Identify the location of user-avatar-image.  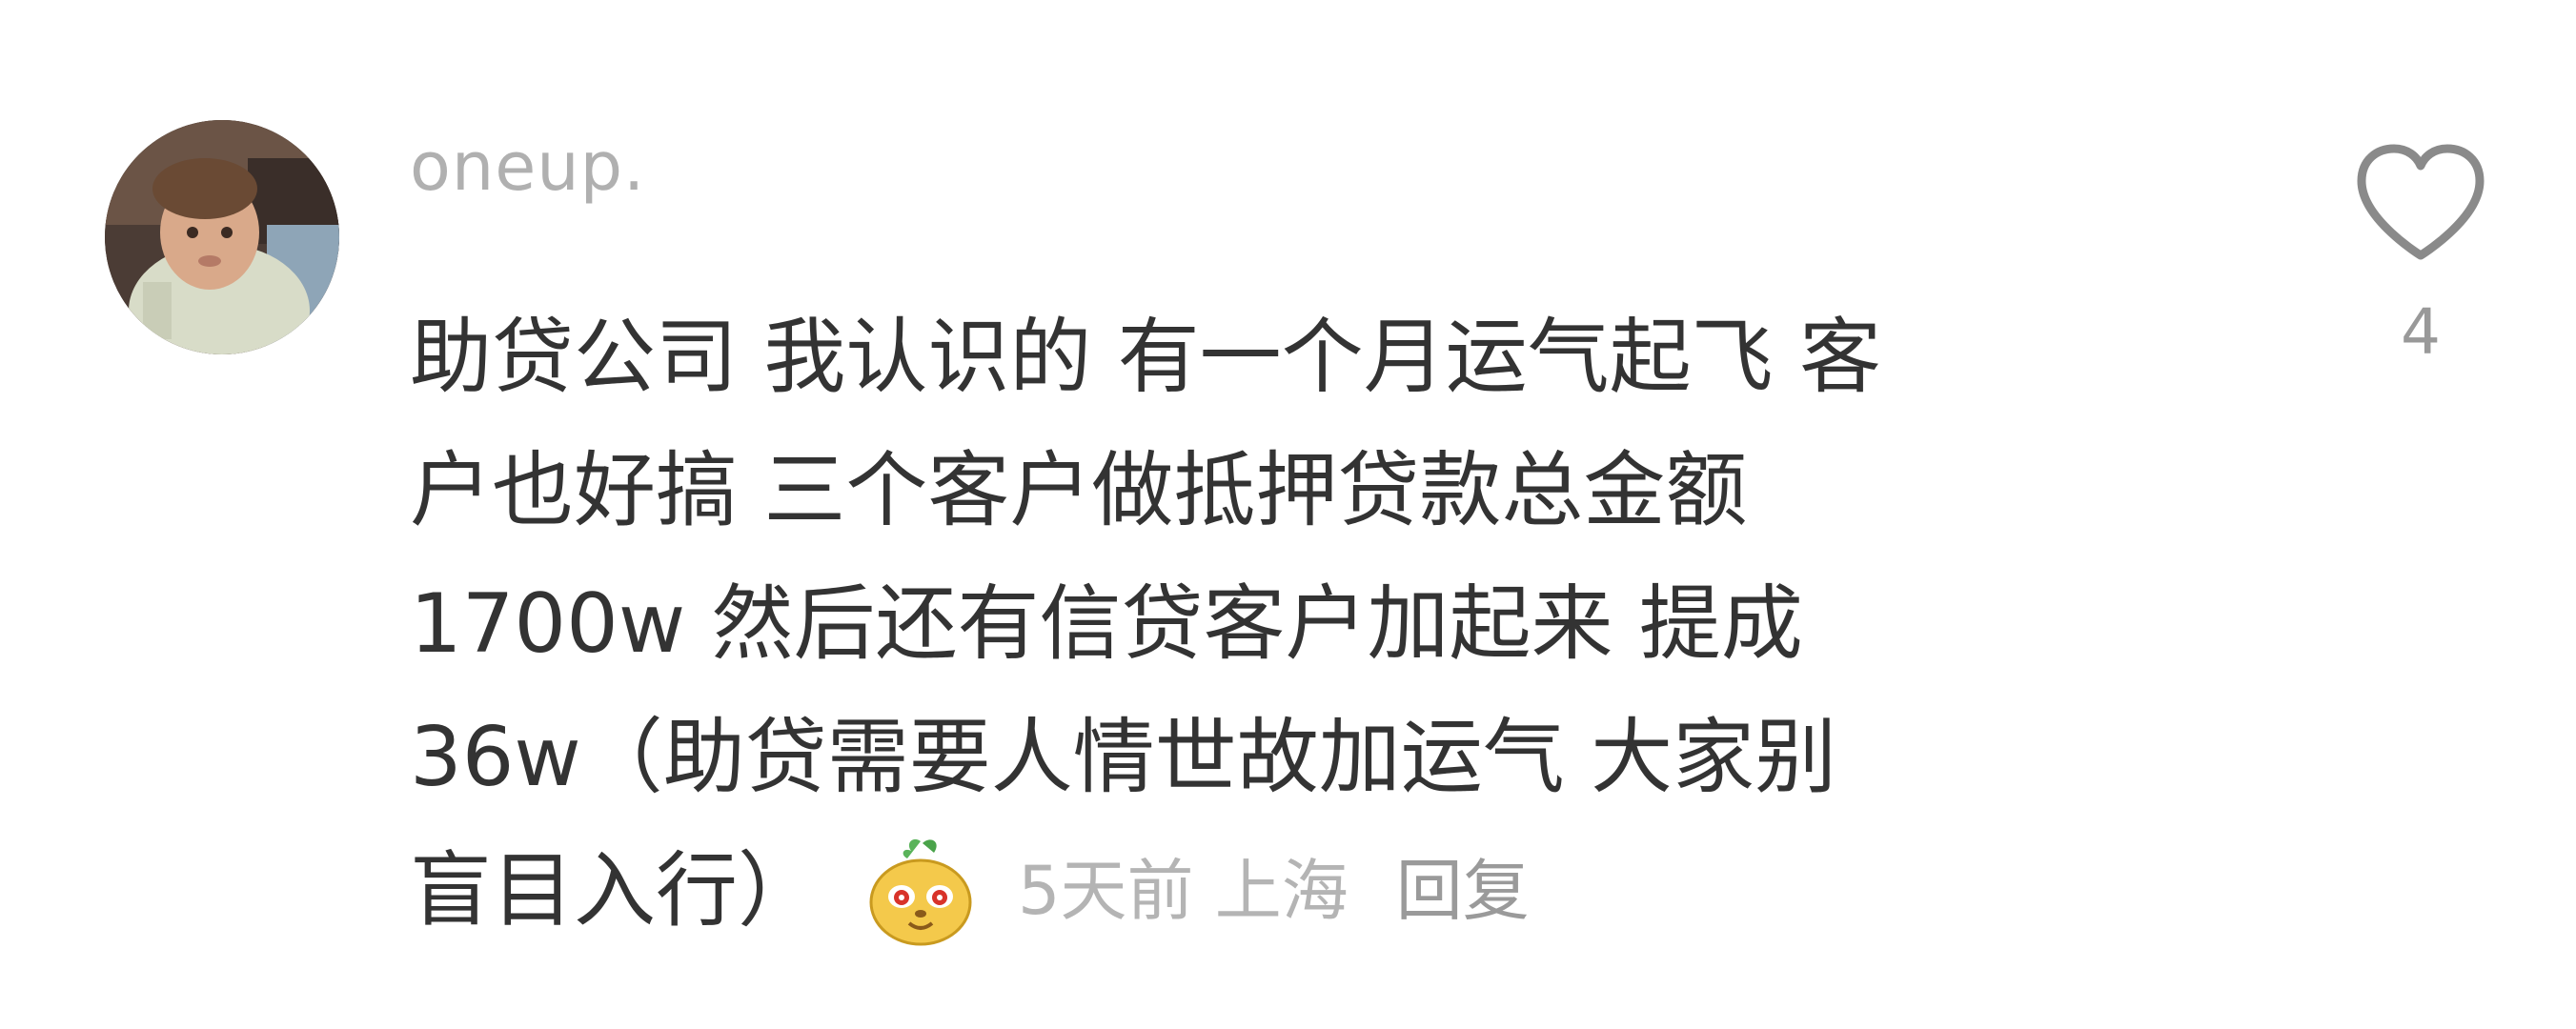
(222, 237).